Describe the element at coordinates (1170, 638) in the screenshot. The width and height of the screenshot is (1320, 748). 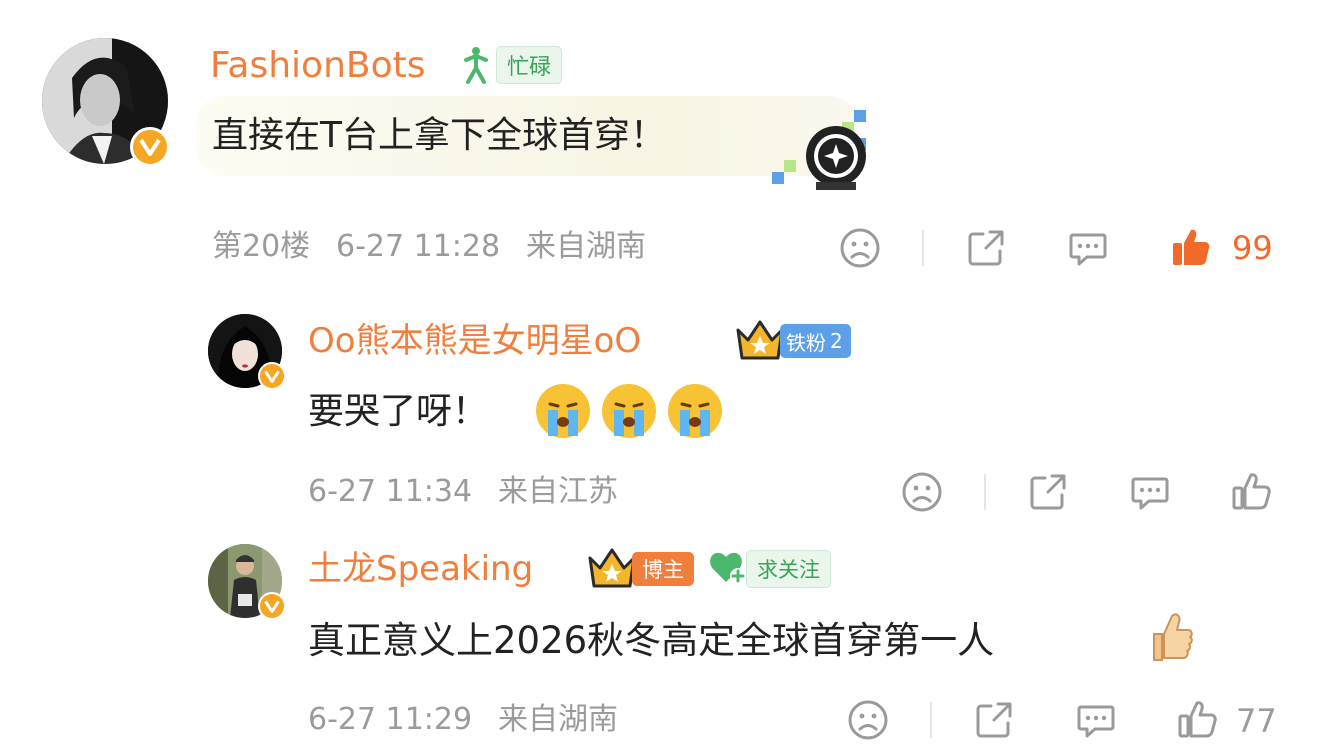
I see `thumbs-up-emoji` at that location.